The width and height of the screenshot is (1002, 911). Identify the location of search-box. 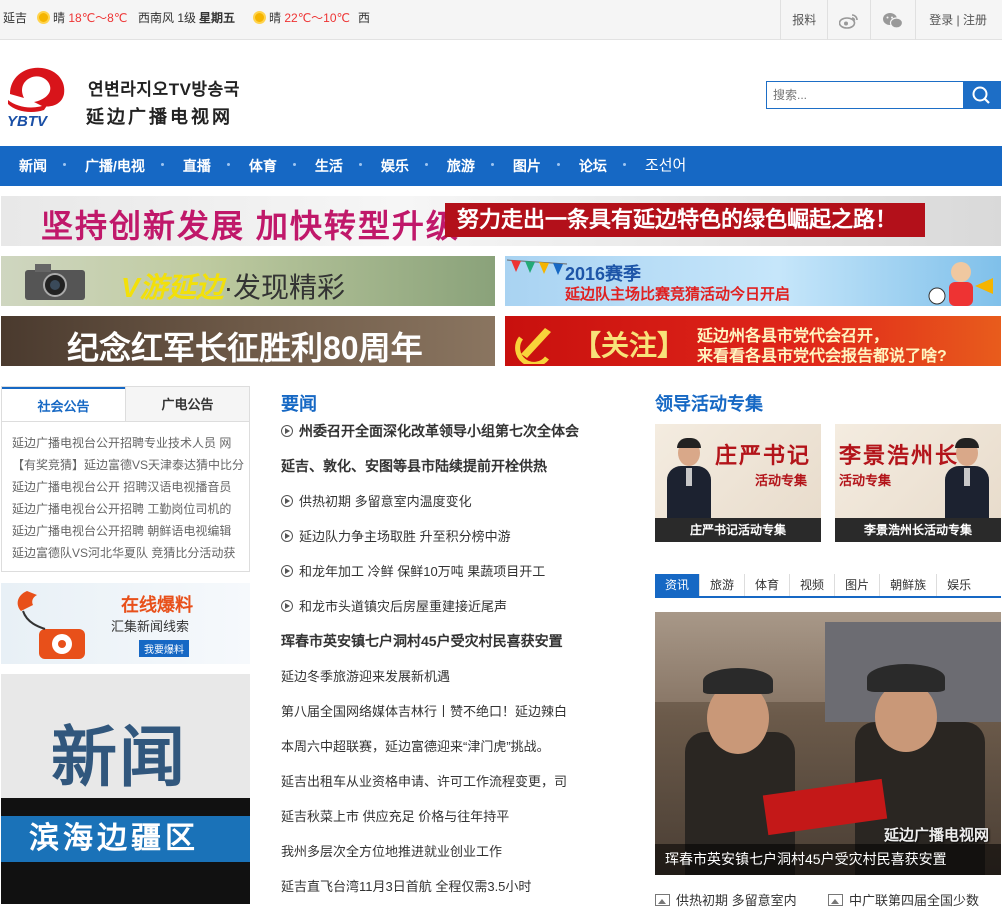
(883, 95).